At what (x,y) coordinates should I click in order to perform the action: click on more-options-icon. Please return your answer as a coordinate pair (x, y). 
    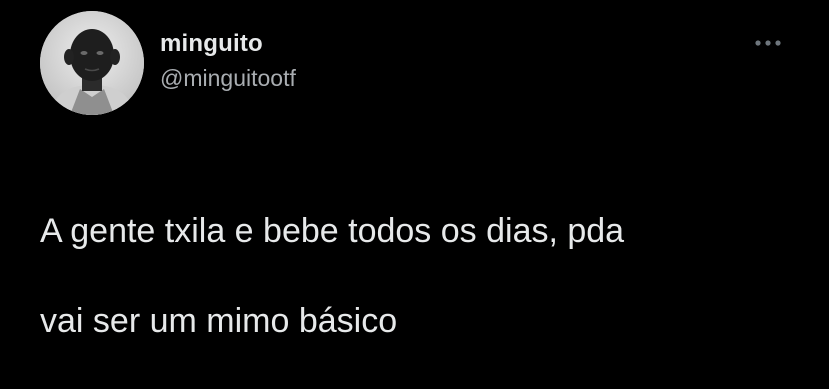
    Looking at the image, I should click on (768, 43).